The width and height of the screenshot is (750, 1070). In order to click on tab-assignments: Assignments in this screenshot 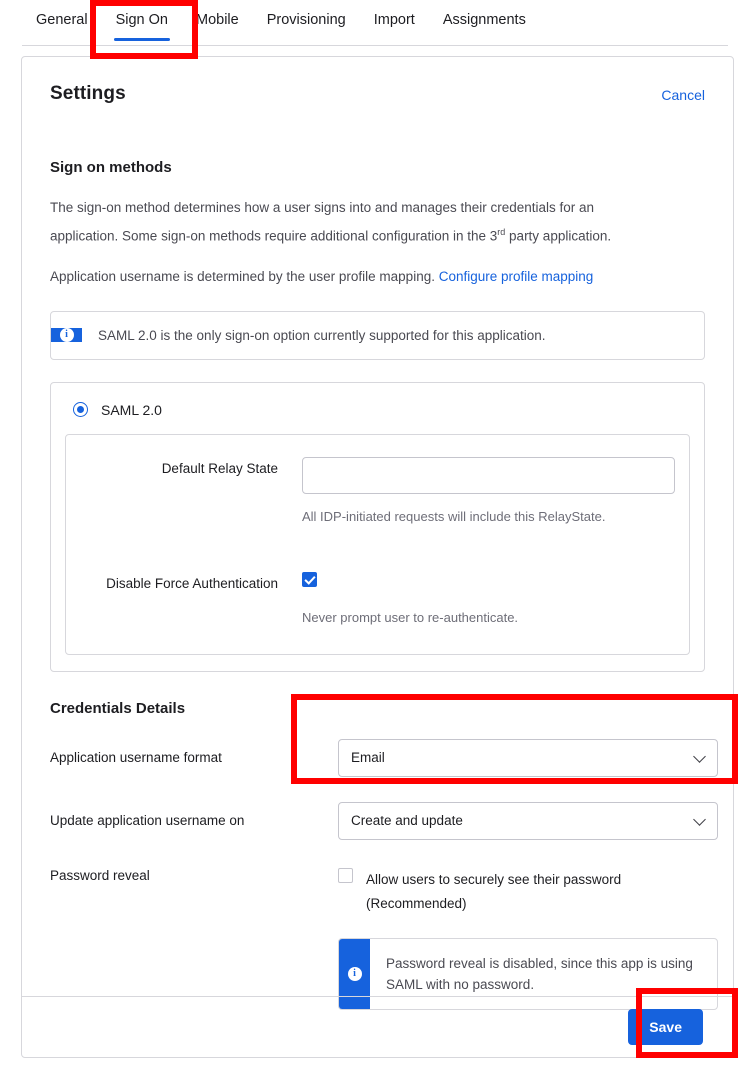, I will do `click(484, 20)`.